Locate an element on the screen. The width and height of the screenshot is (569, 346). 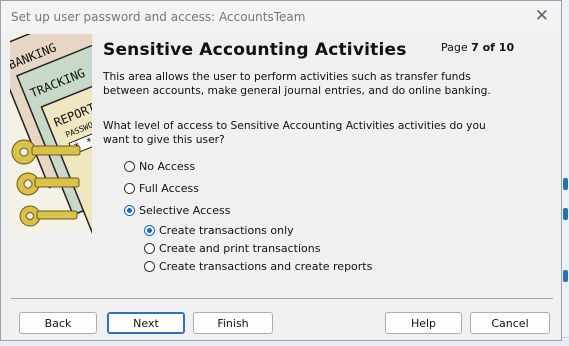
page-indicator: Page 7 of 10 is located at coordinates (477, 47).